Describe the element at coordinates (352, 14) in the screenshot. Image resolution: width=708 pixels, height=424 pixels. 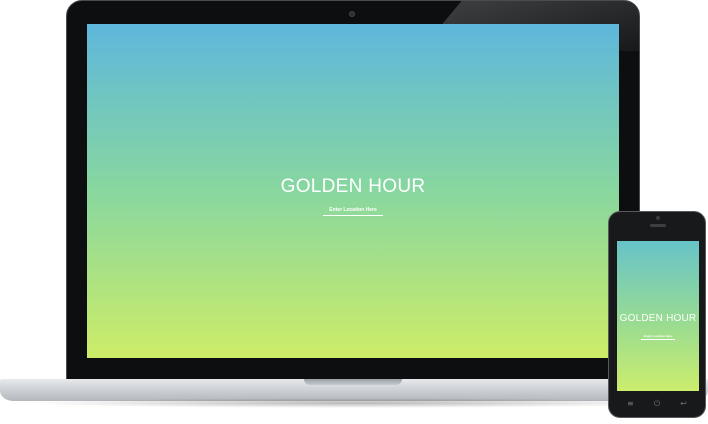
I see `webcam-icon` at that location.